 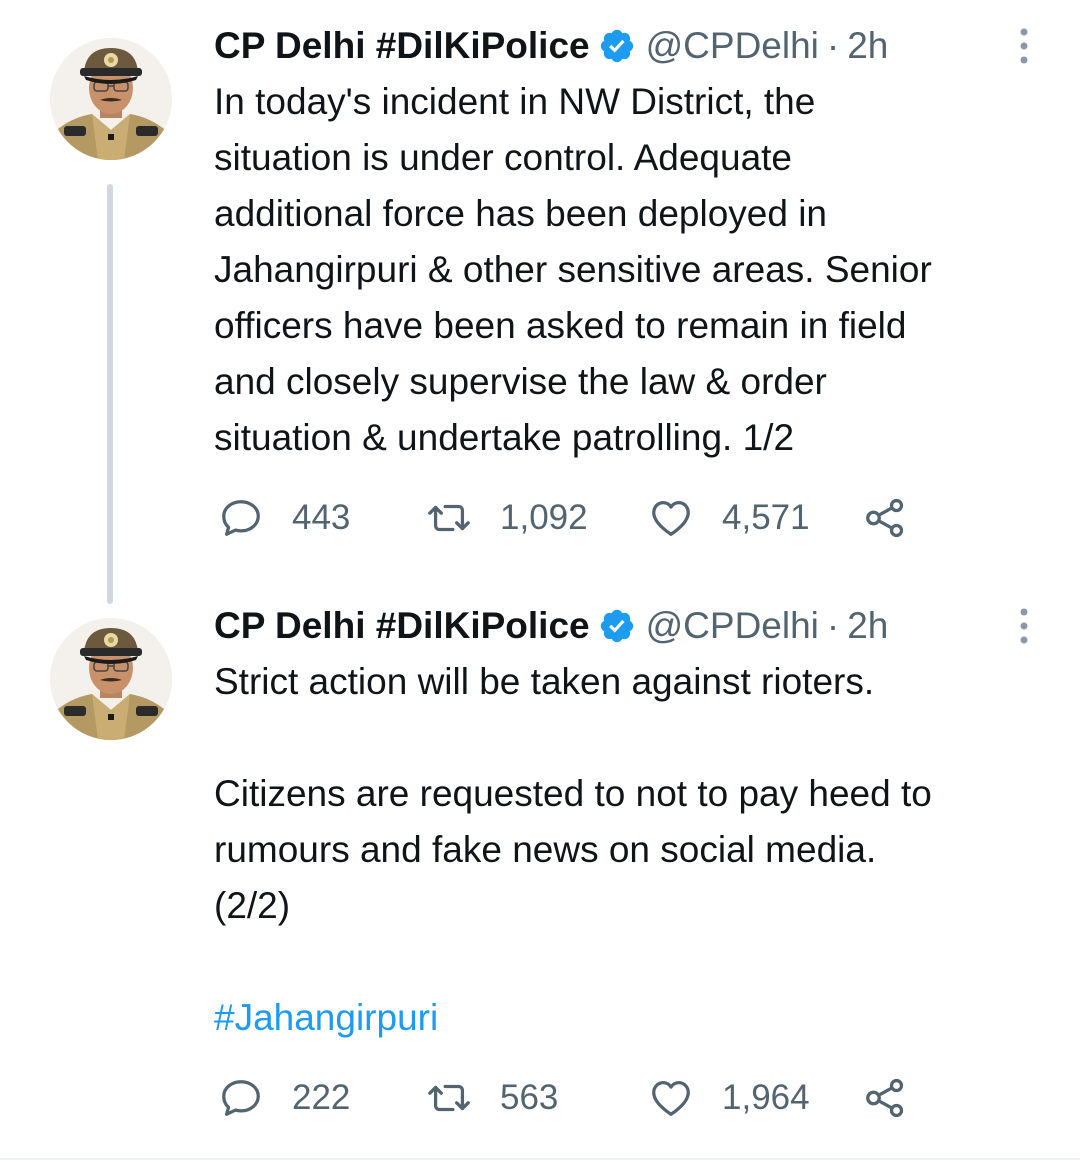 I want to click on divider, so click(x=540, y=1159).